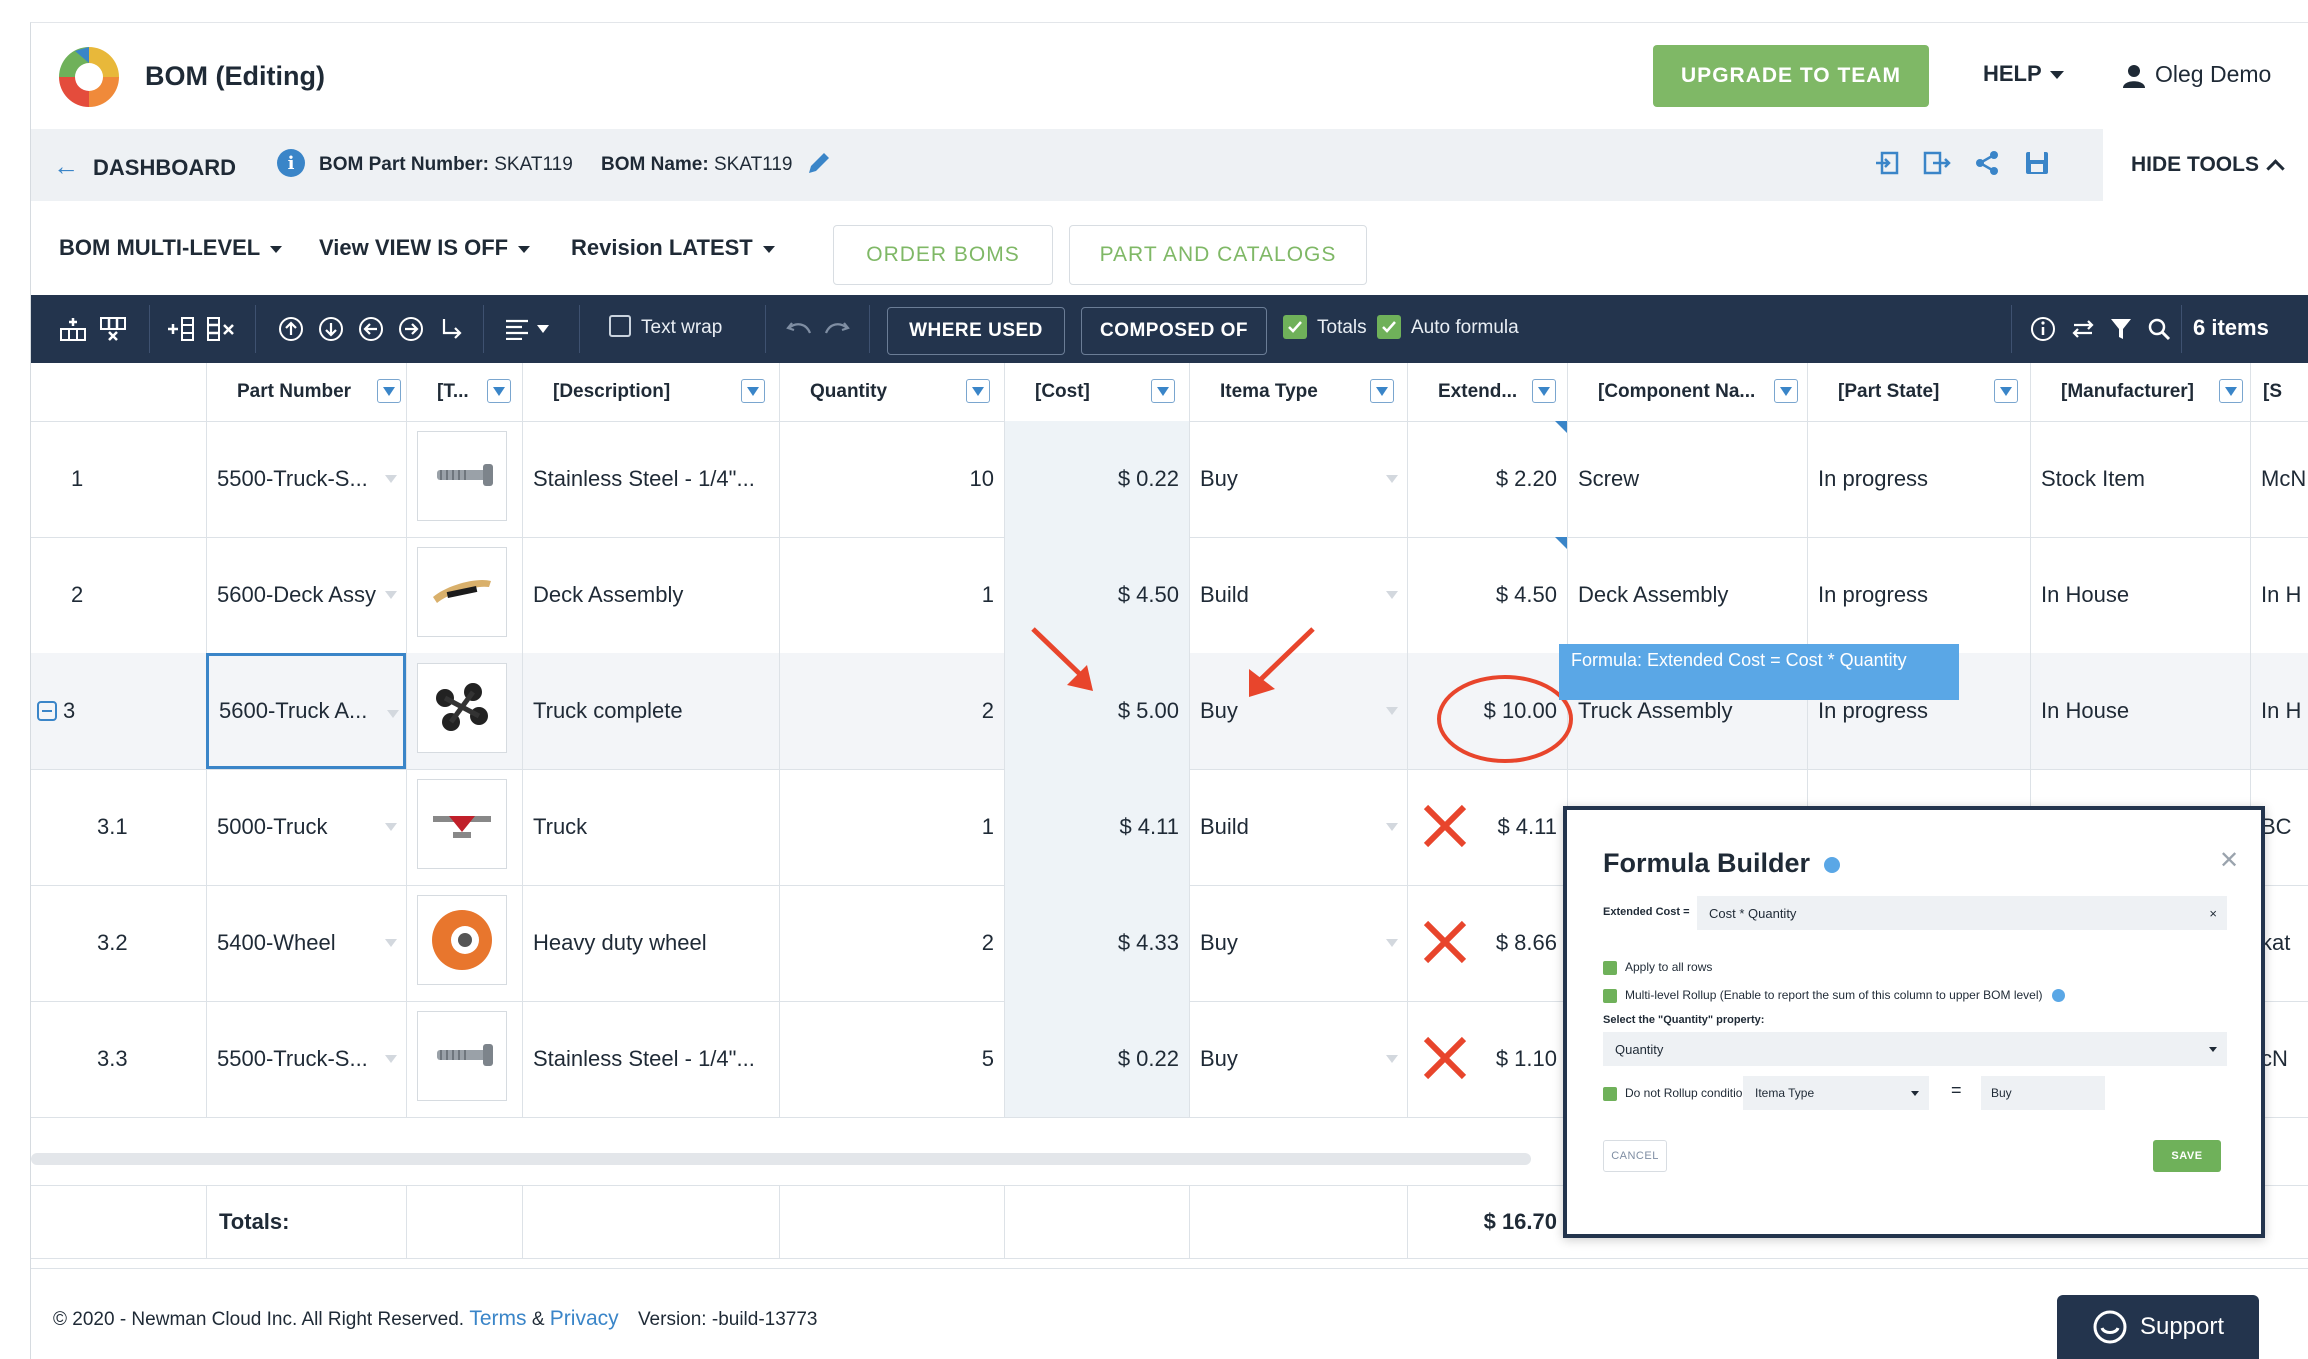 The width and height of the screenshot is (2308, 1359). What do you see at coordinates (1610, 967) in the screenshot?
I see `apply-all-checkbox` at bounding box center [1610, 967].